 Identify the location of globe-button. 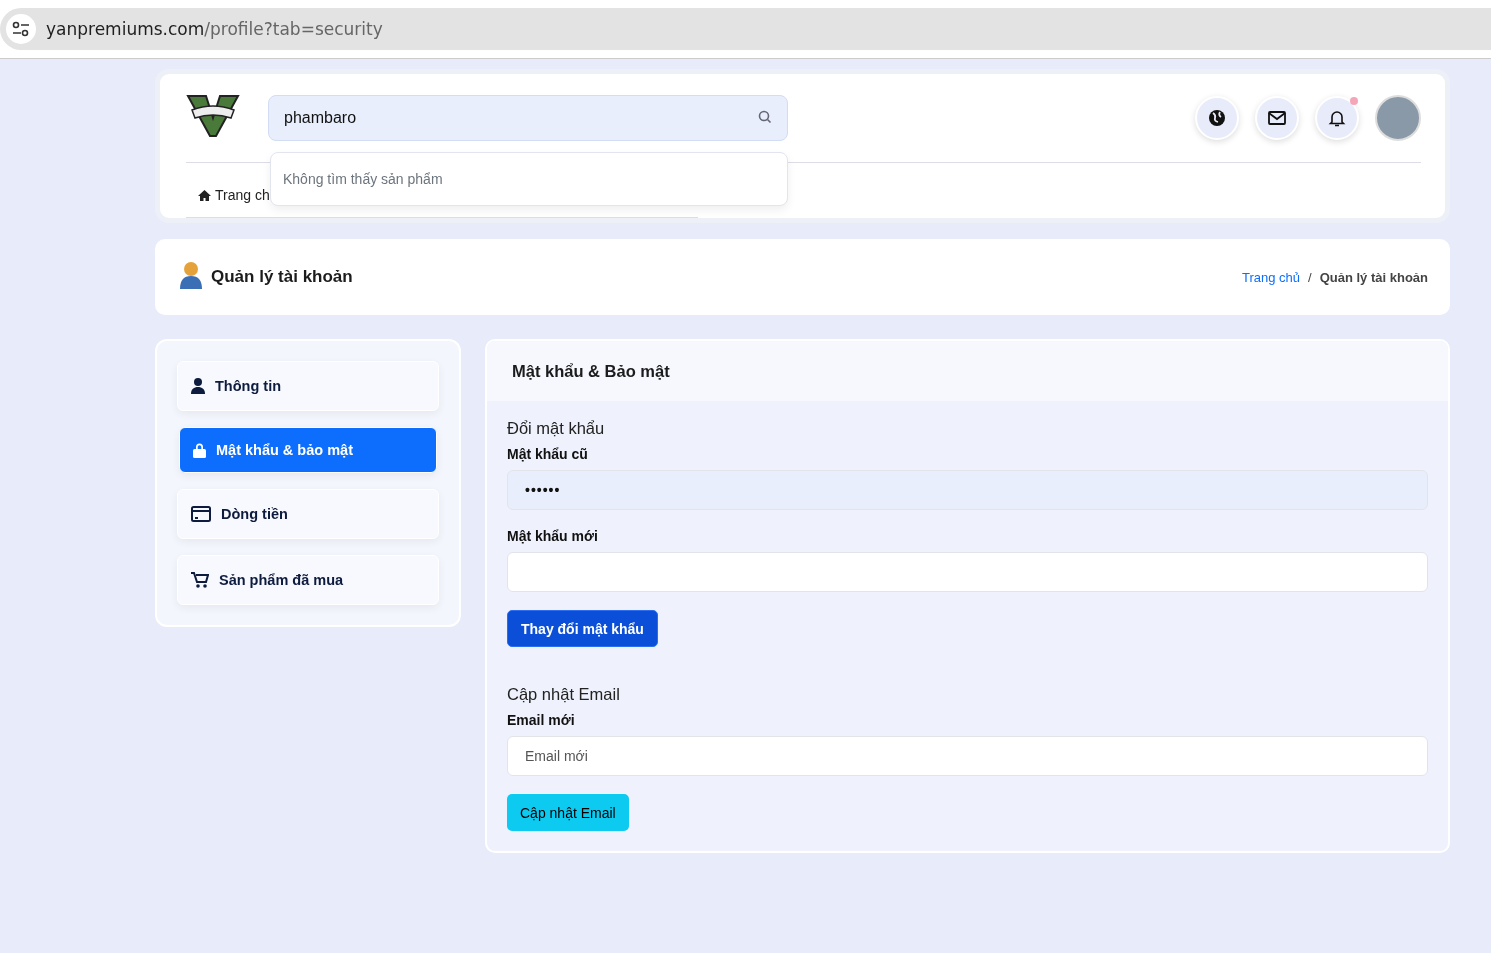
(1217, 118).